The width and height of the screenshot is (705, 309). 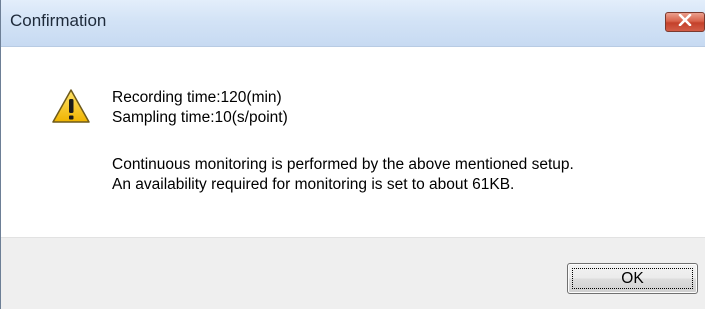 I want to click on ok-button-label: OK, so click(x=632, y=278).